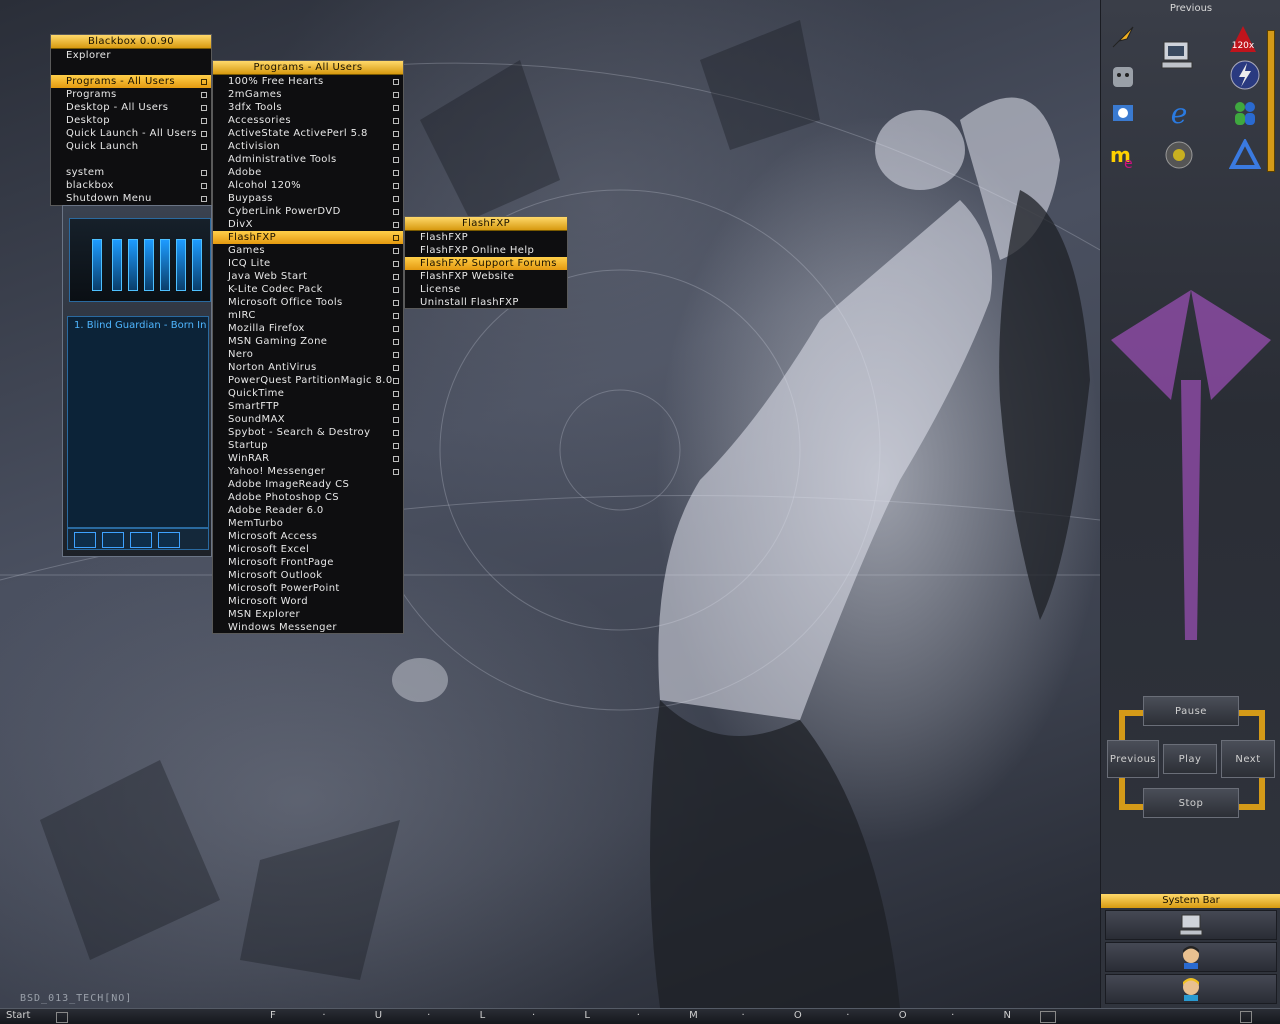  I want to click on blackbox-menu-item: system, so click(131, 172).